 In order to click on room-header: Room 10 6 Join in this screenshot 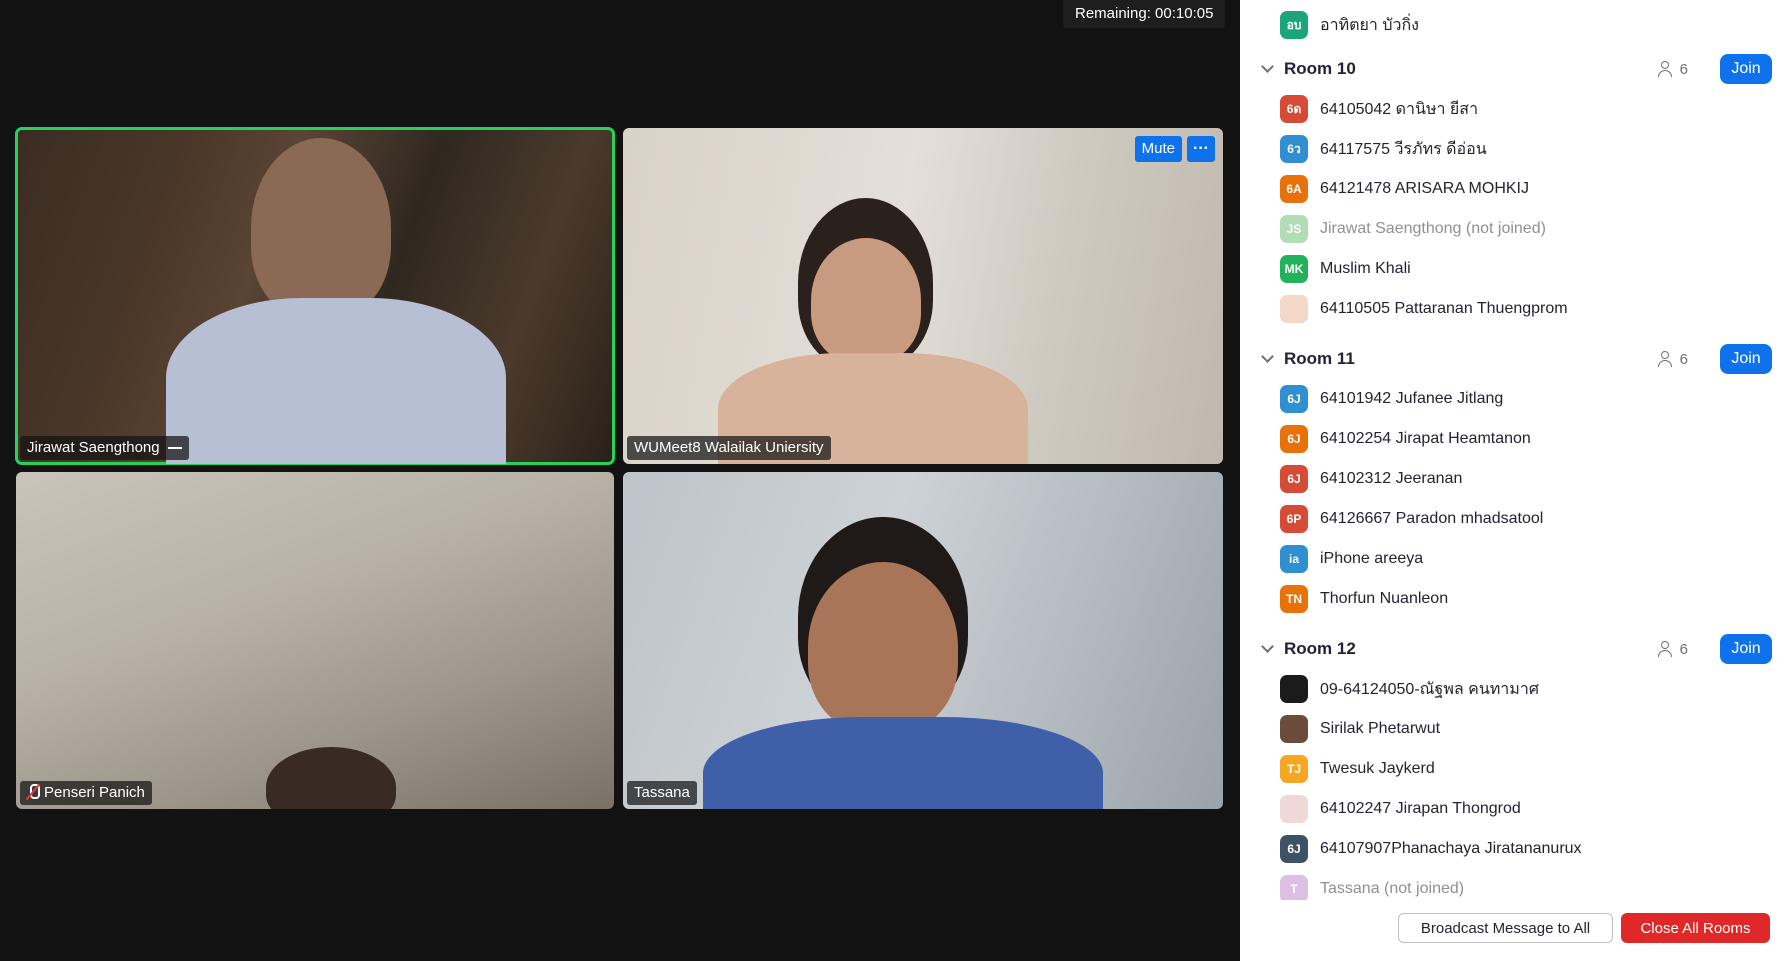, I will do `click(1515, 69)`.